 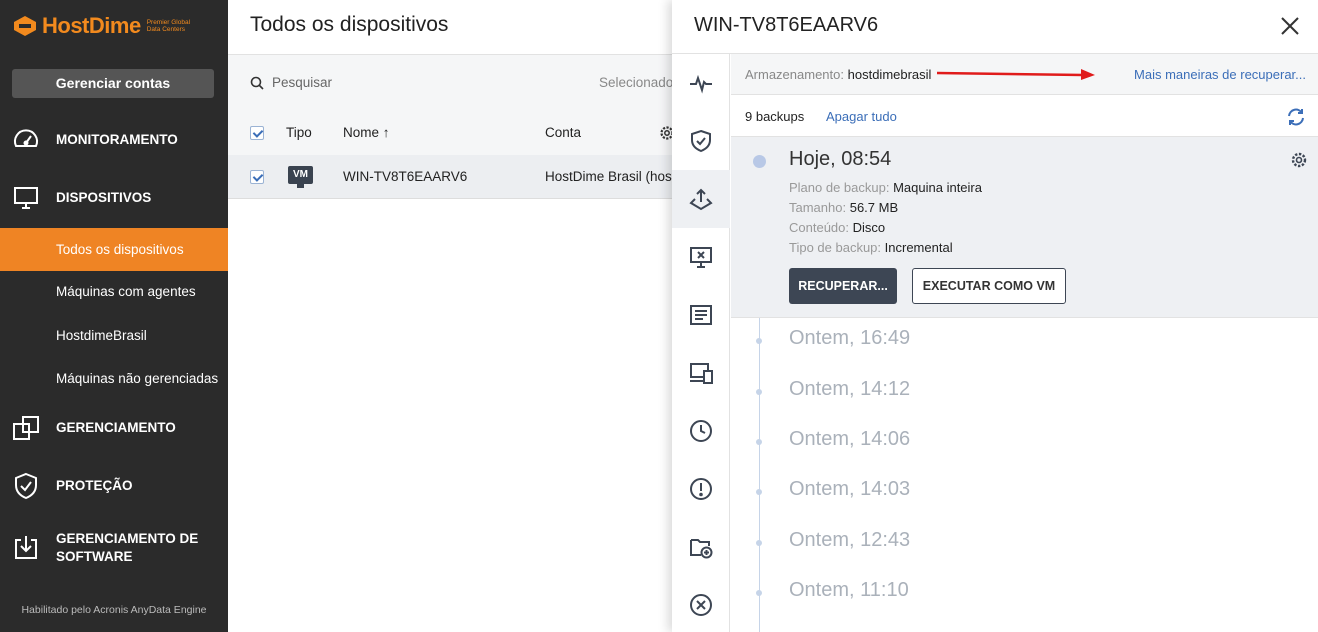 What do you see at coordinates (451, 133) in the screenshot?
I see `table-header: Tipo Nome ↑ Conta` at bounding box center [451, 133].